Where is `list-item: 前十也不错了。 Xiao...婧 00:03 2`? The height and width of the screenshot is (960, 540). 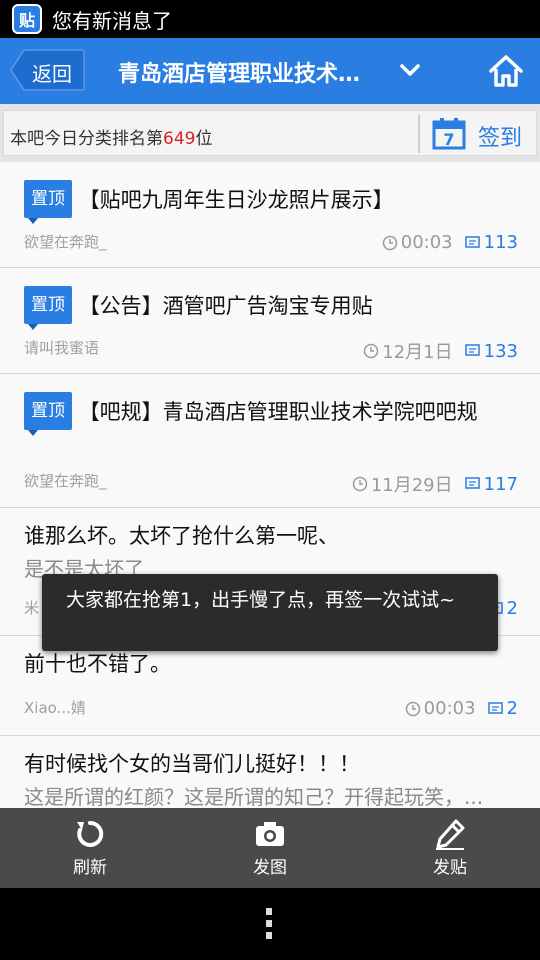 list-item: 前十也不错了。 Xiao...婧 00:03 2 is located at coordinates (270, 686).